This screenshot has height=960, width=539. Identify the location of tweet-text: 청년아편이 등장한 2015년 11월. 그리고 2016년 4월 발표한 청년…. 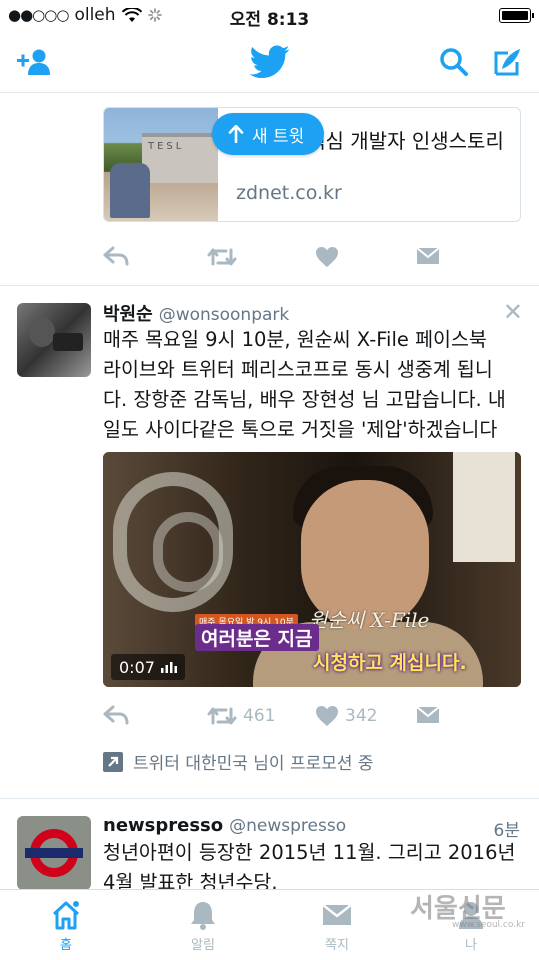
(309, 865).